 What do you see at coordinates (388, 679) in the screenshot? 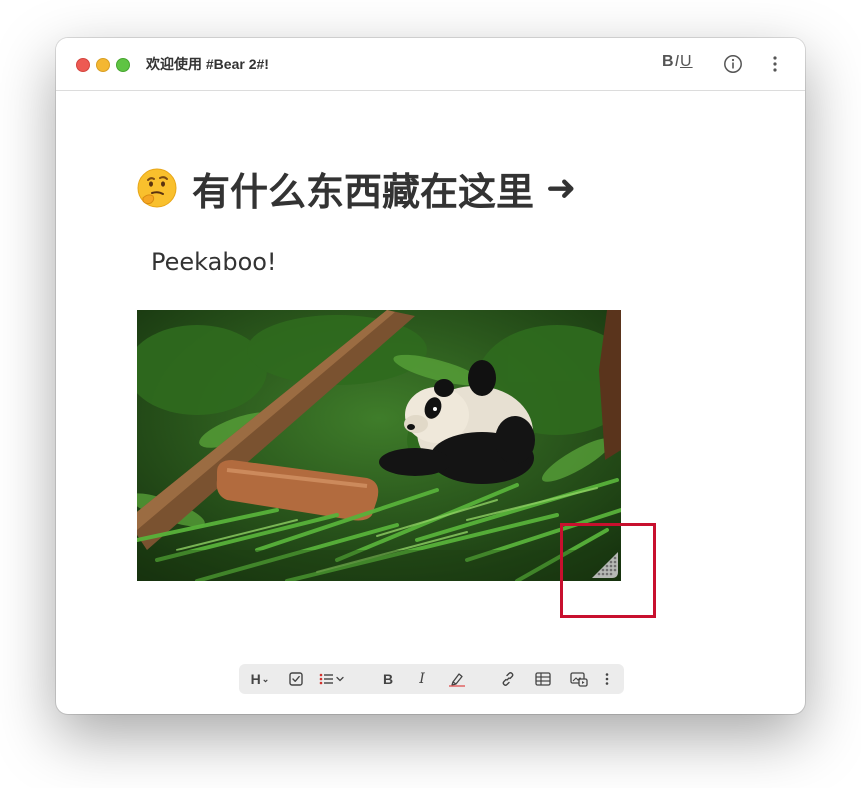
I see `bold-button: B` at bounding box center [388, 679].